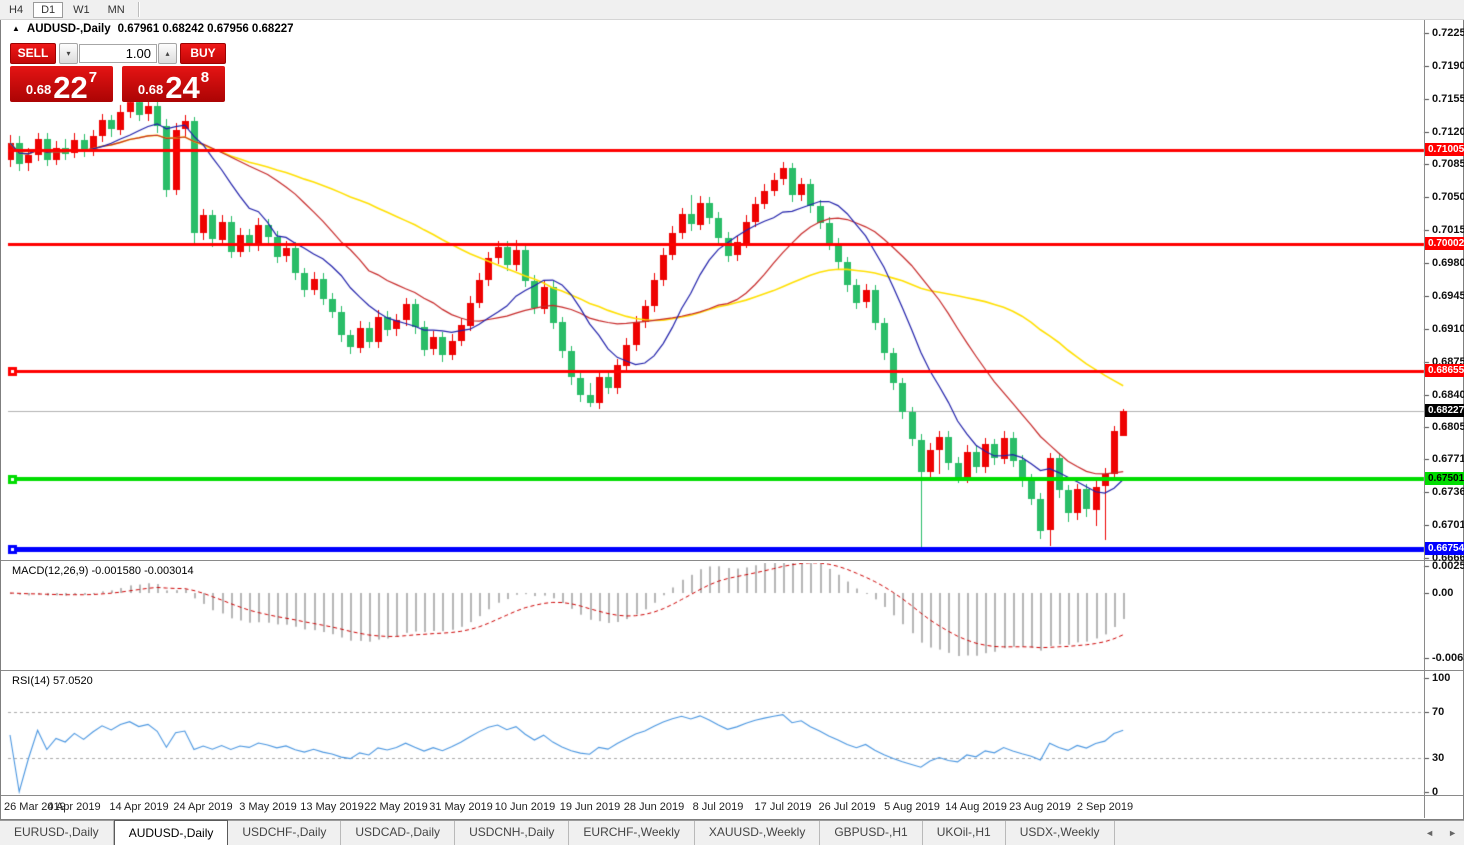  Describe the element at coordinates (1452, 833) in the screenshot. I see `tab-scroll-right-icon: ►` at that location.